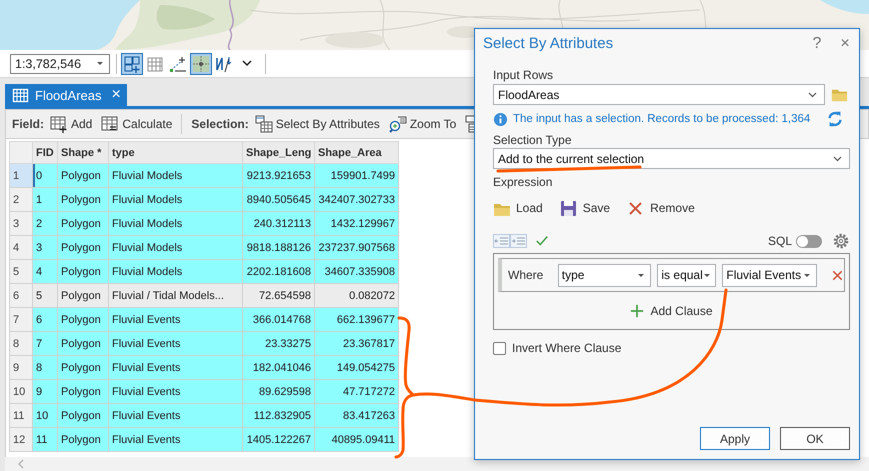 The image size is (869, 471). What do you see at coordinates (204, 368) in the screenshot?
I see `table-row: 9 8 Polygon Fluvial Events 182.041046 149.054275` at bounding box center [204, 368].